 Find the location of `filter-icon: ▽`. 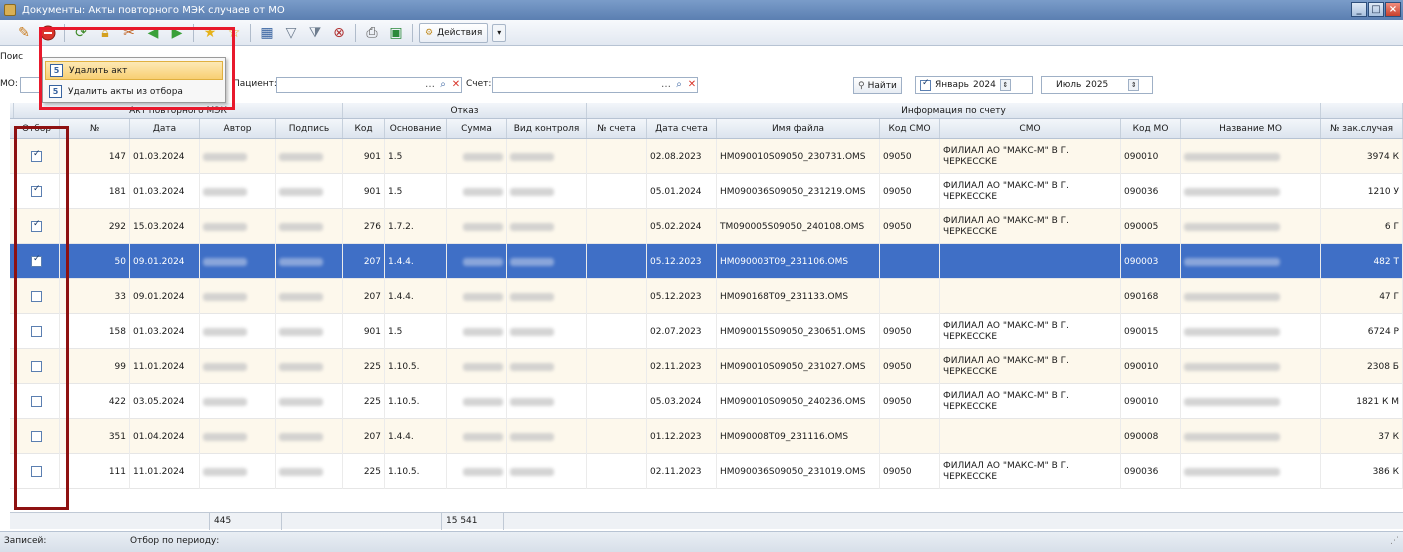

filter-icon: ▽ is located at coordinates (291, 33).